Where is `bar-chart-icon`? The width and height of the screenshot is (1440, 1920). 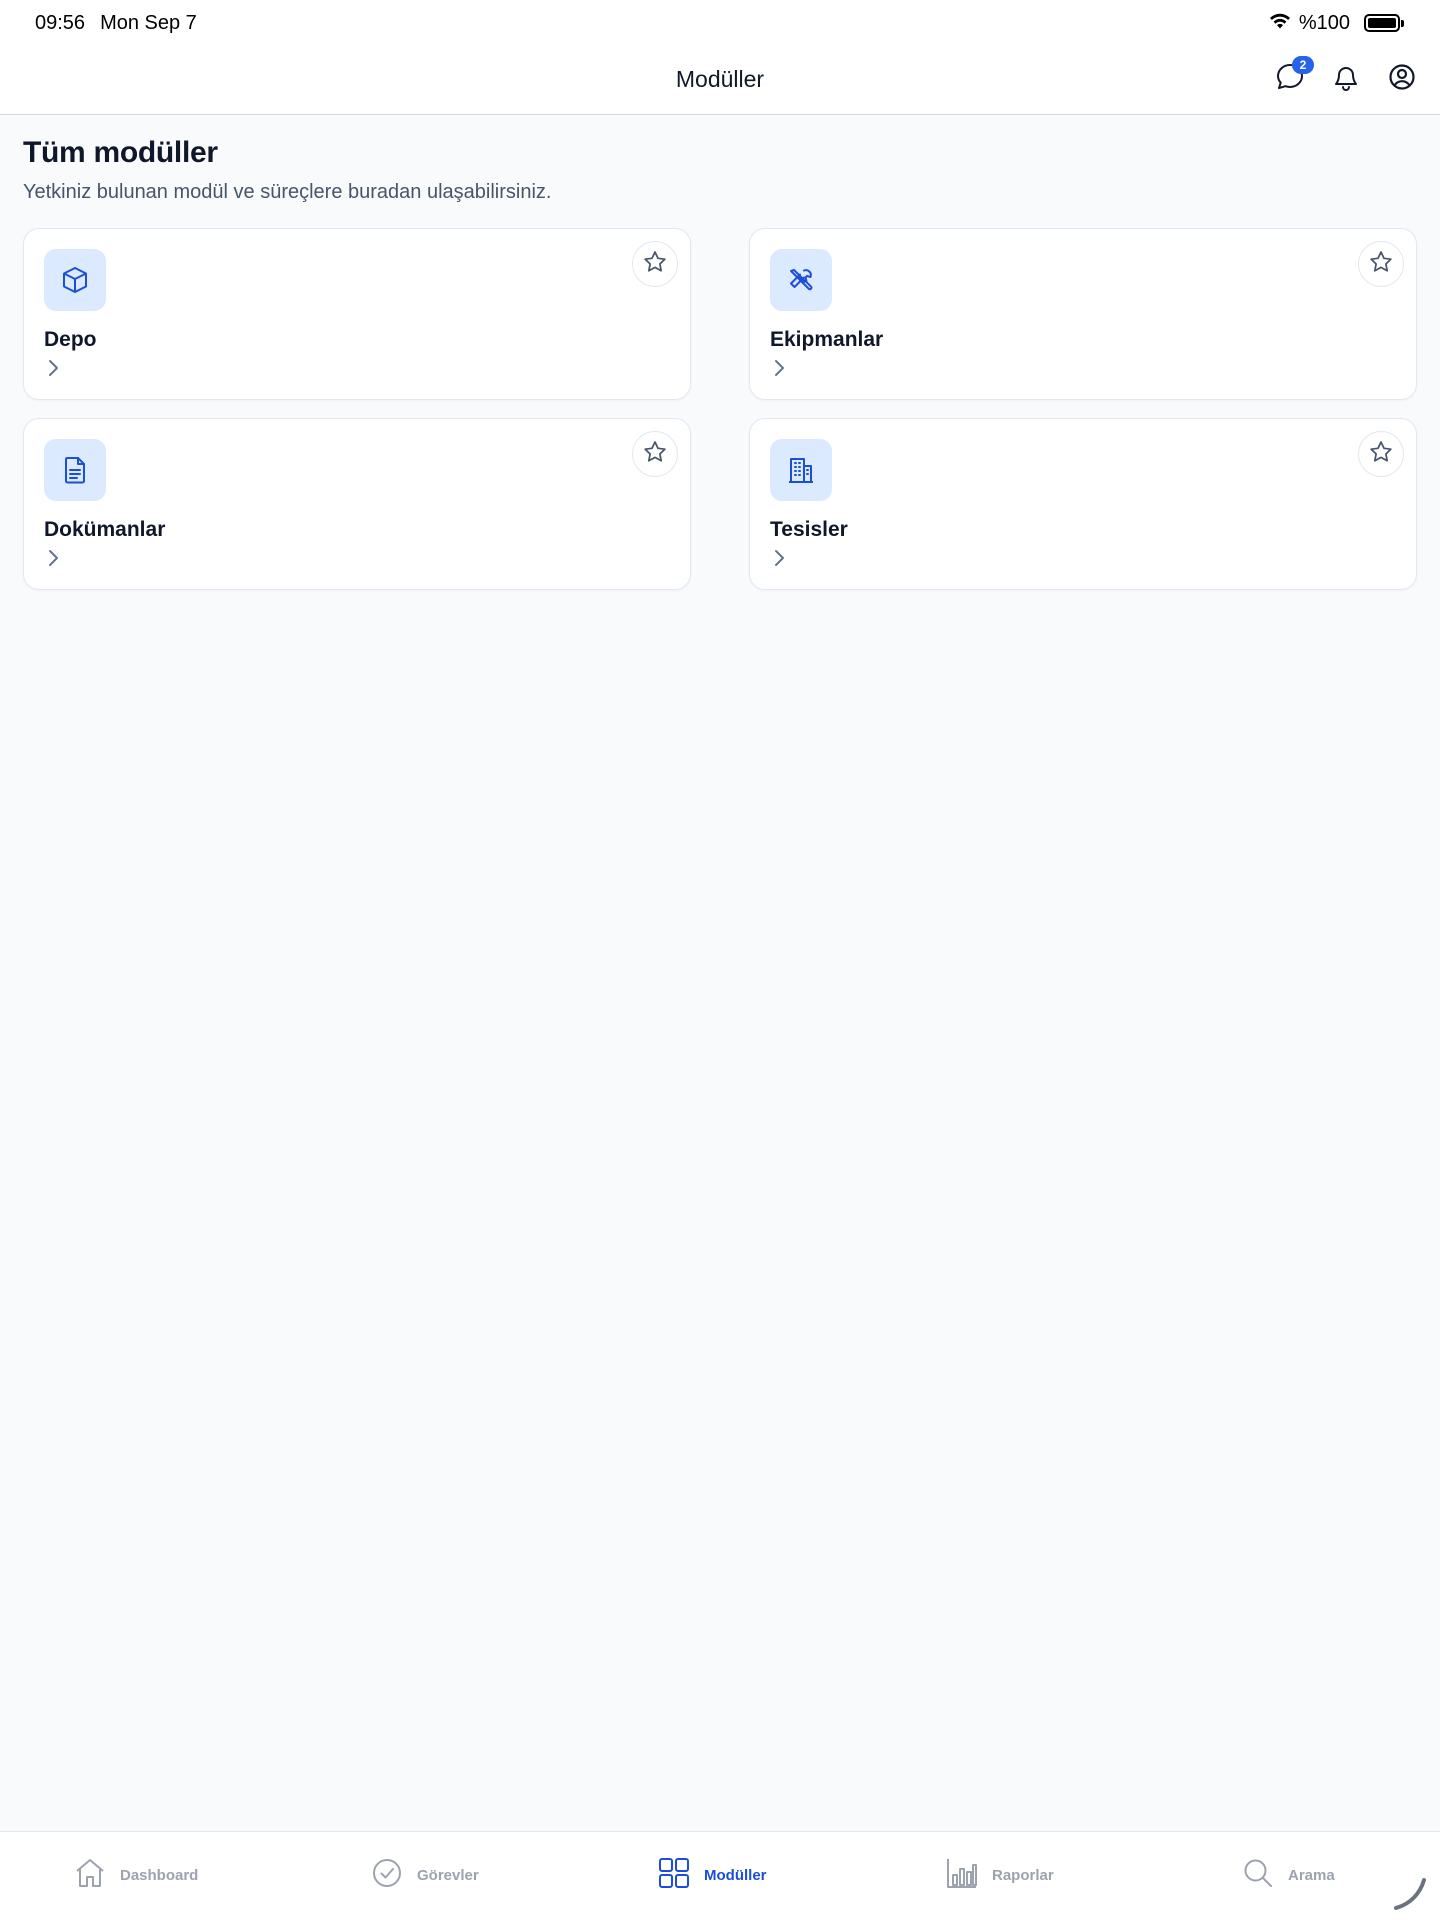 bar-chart-icon is located at coordinates (962, 1875).